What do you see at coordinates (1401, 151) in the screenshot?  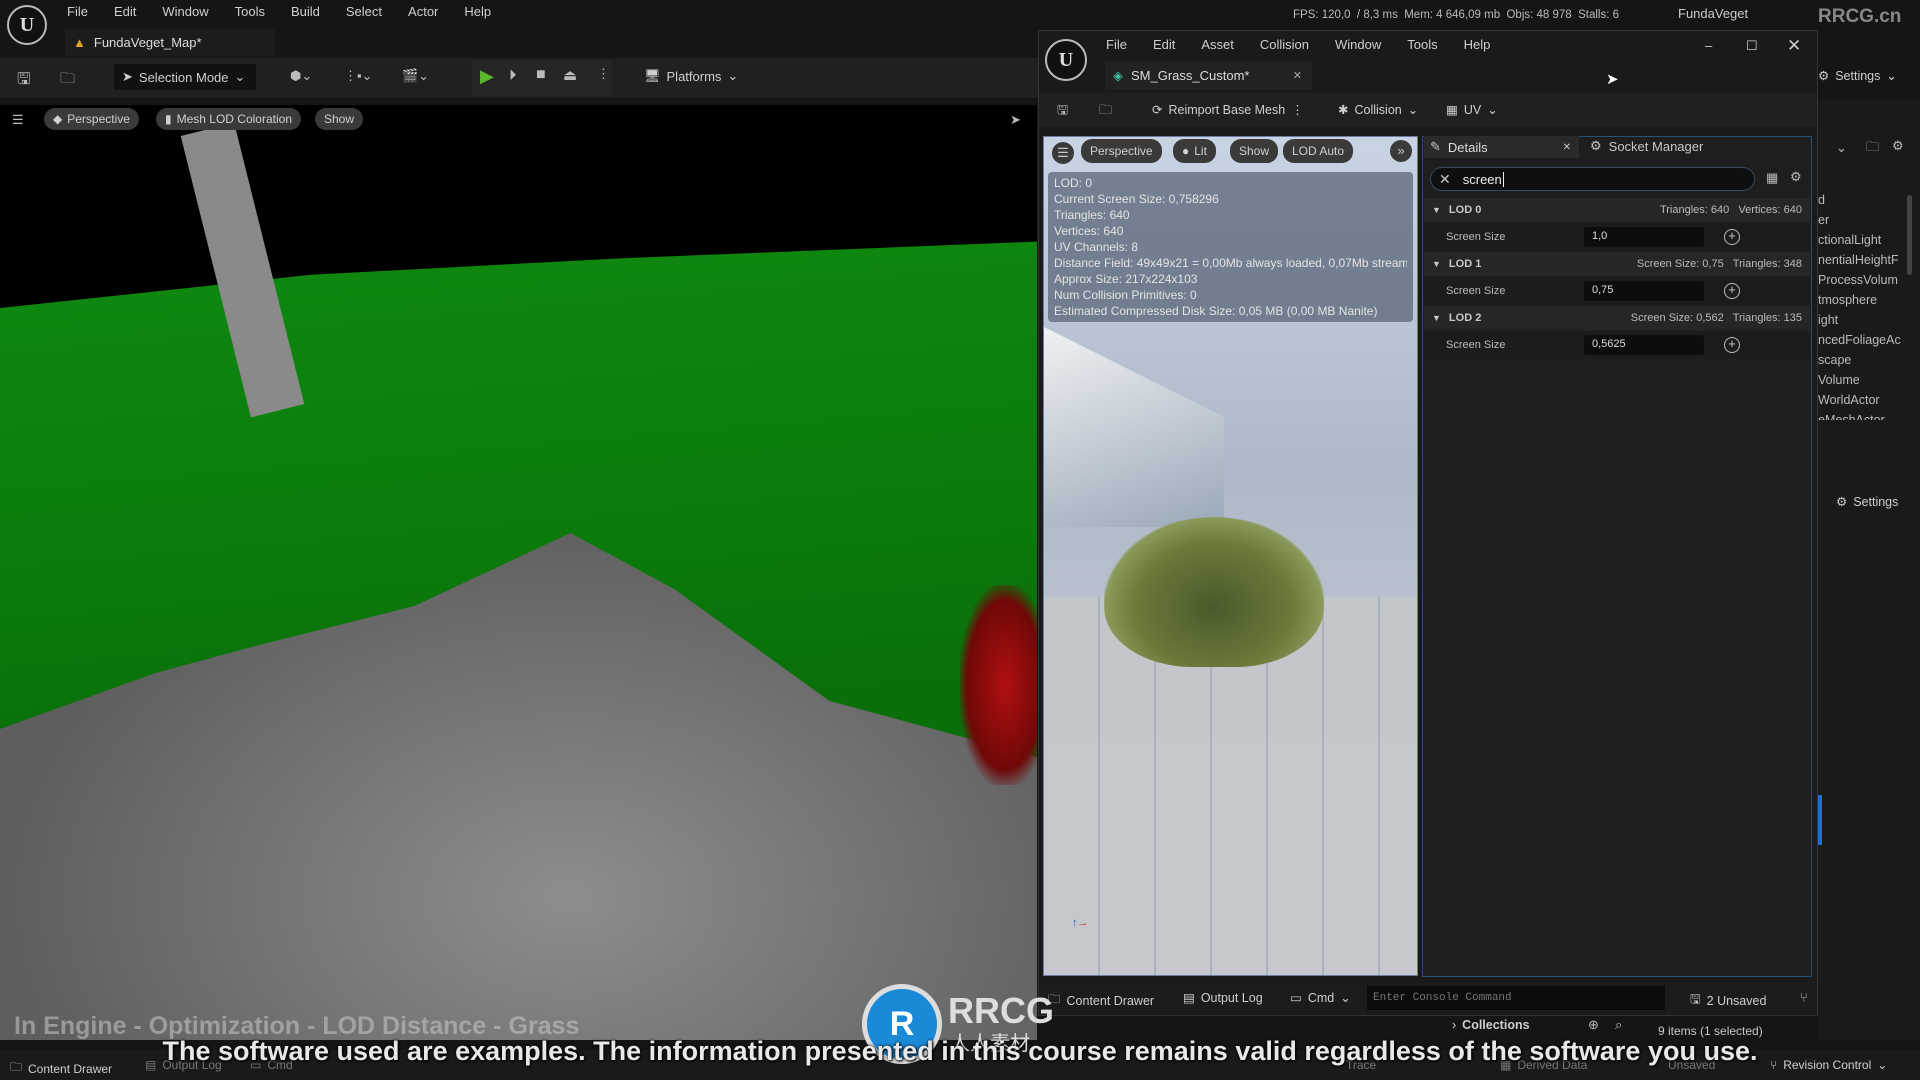 I see `expand-toolbar-icon: »` at bounding box center [1401, 151].